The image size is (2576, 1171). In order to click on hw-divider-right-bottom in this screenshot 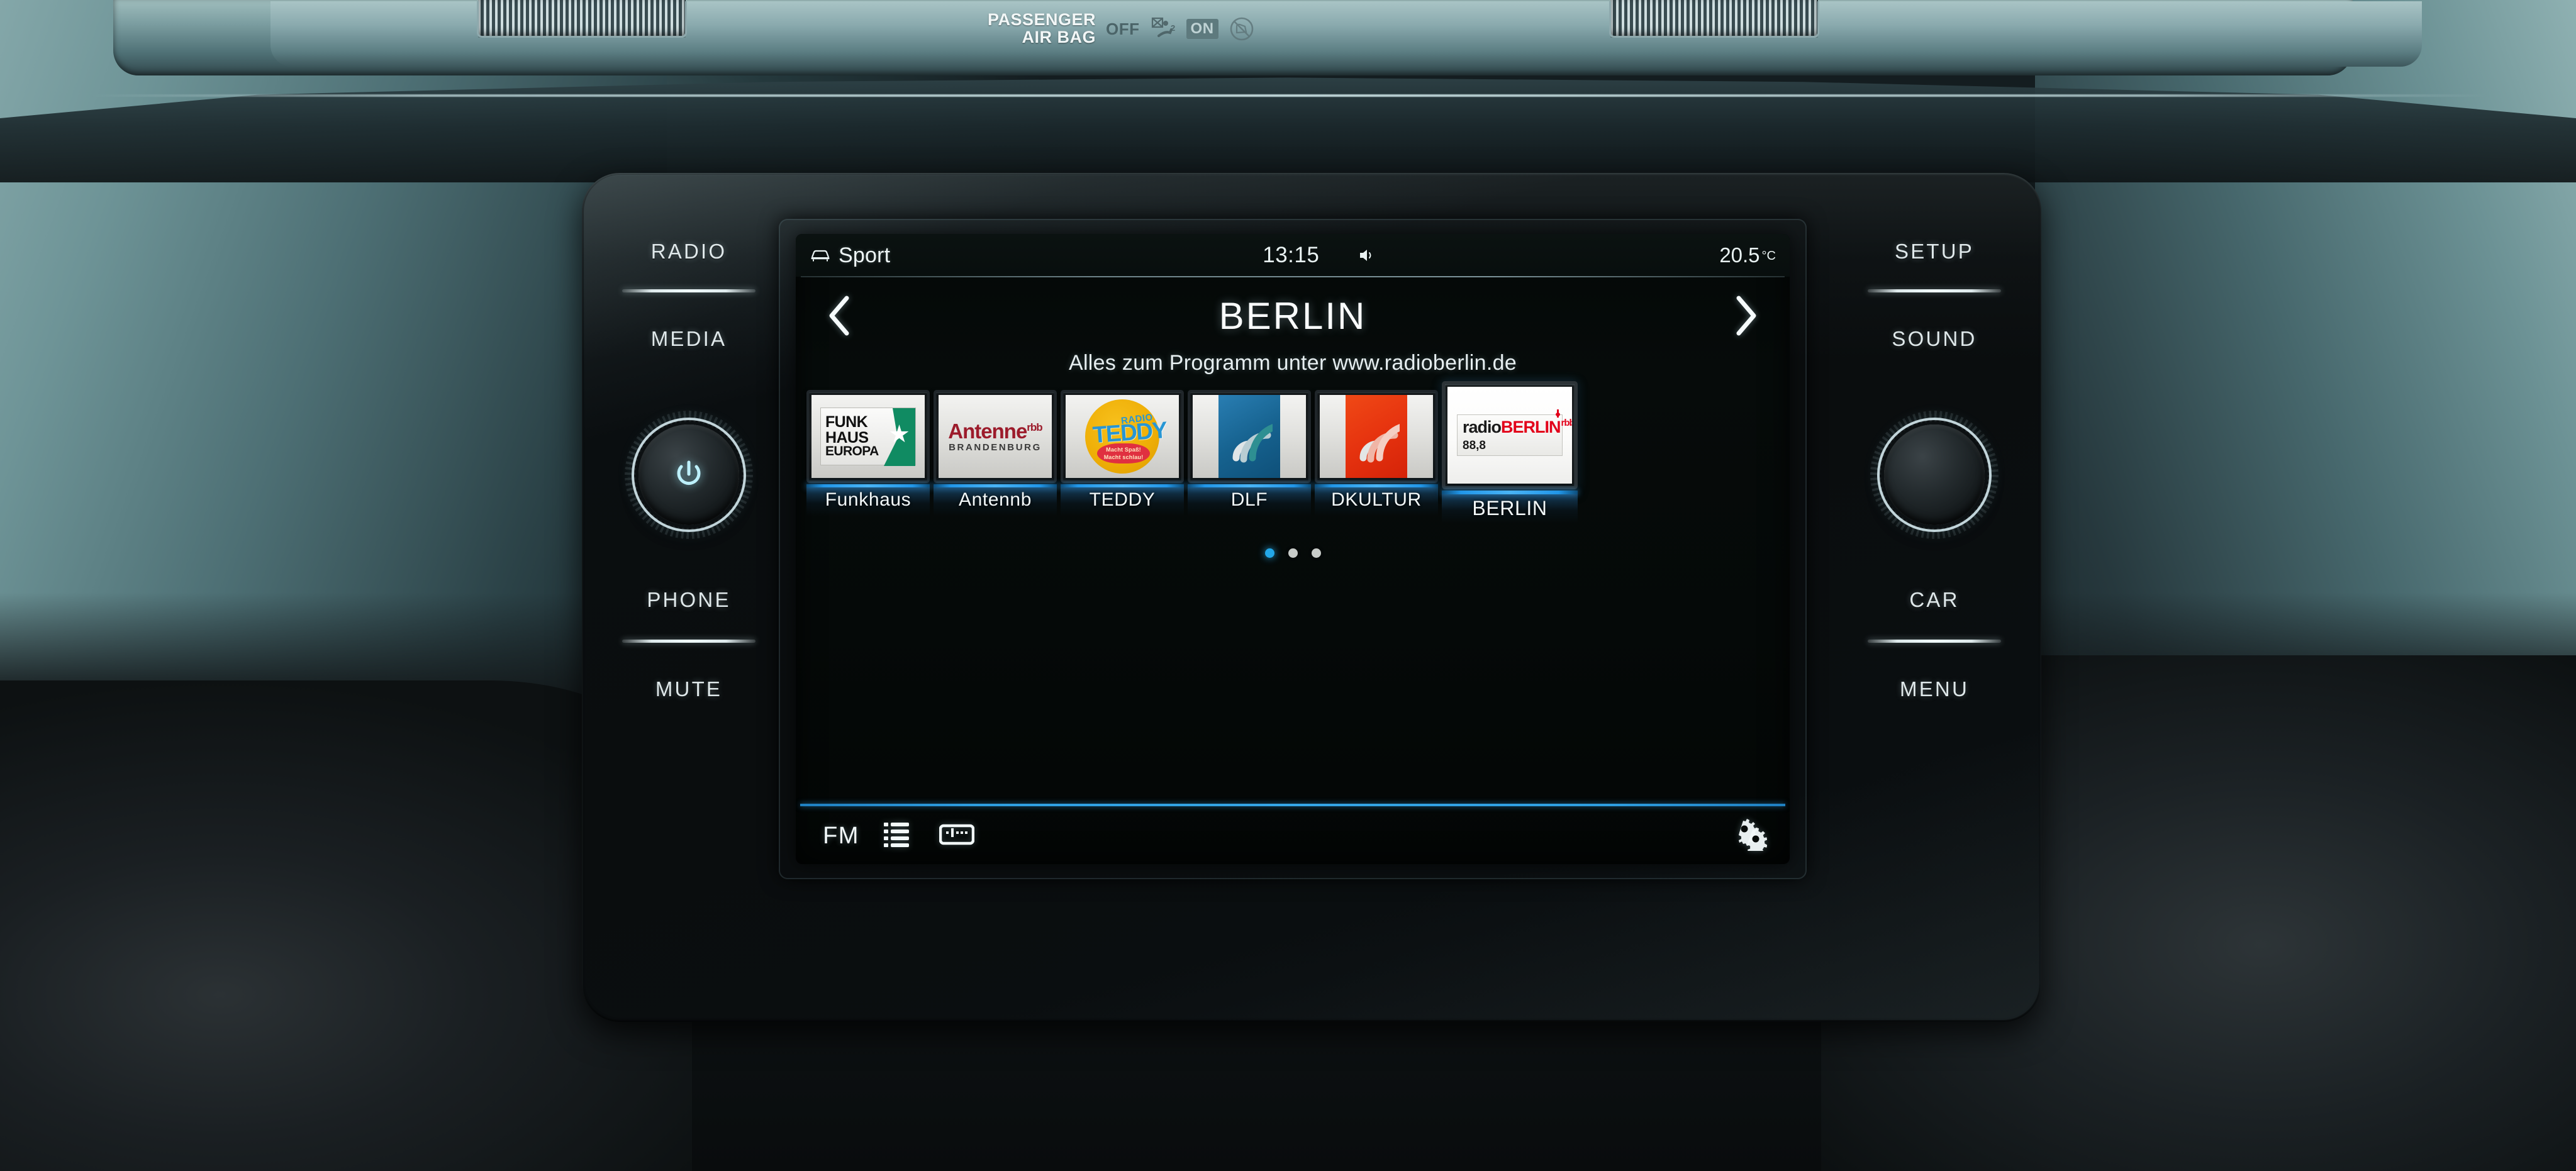, I will do `click(1934, 641)`.